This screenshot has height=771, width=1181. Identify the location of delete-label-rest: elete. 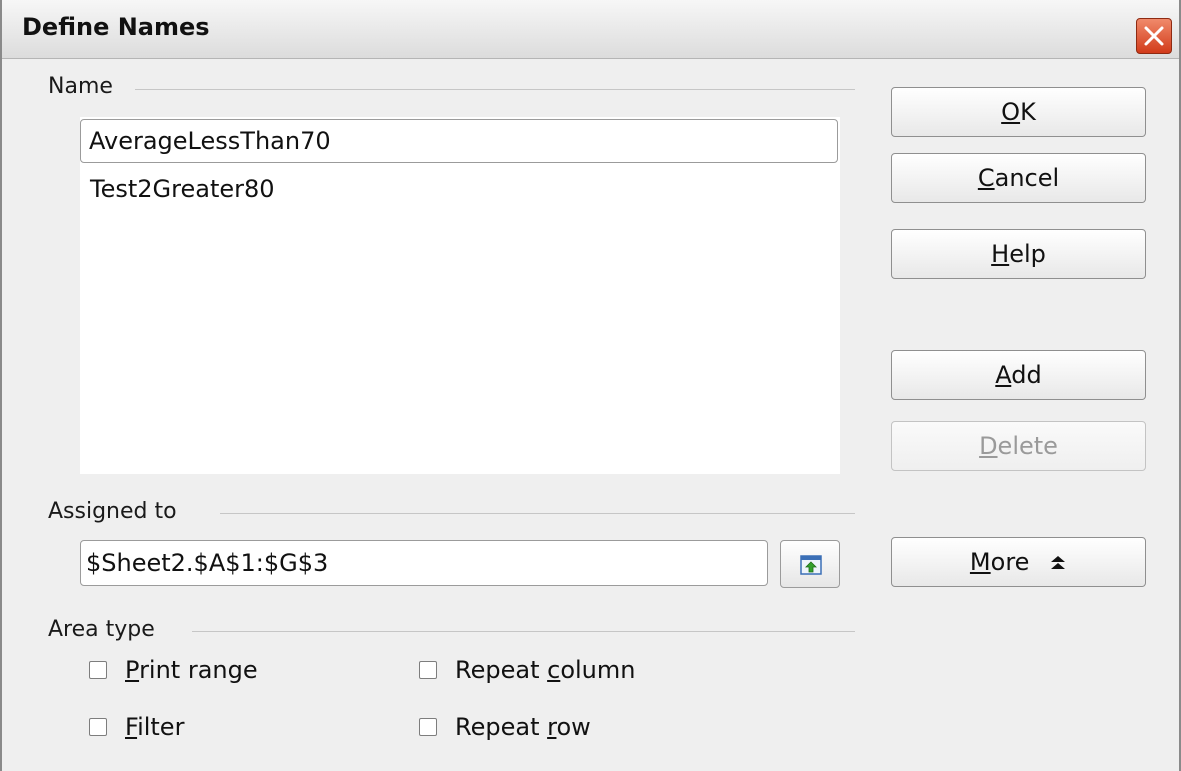
(1027, 446).